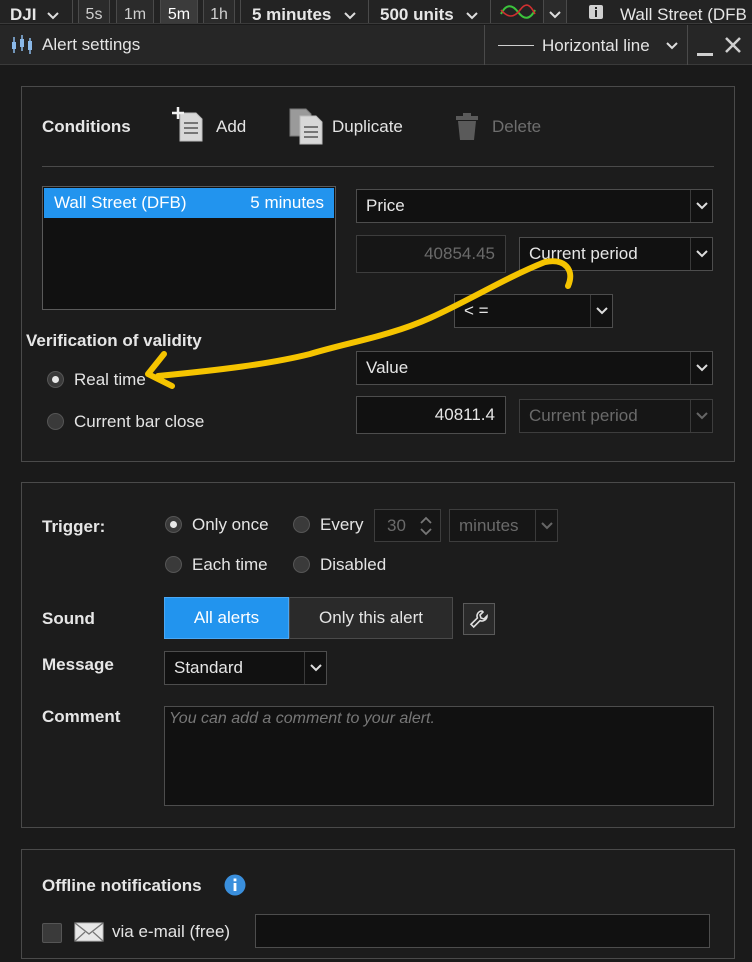  What do you see at coordinates (23, 14) in the screenshot?
I see `symbol-label: DJI` at bounding box center [23, 14].